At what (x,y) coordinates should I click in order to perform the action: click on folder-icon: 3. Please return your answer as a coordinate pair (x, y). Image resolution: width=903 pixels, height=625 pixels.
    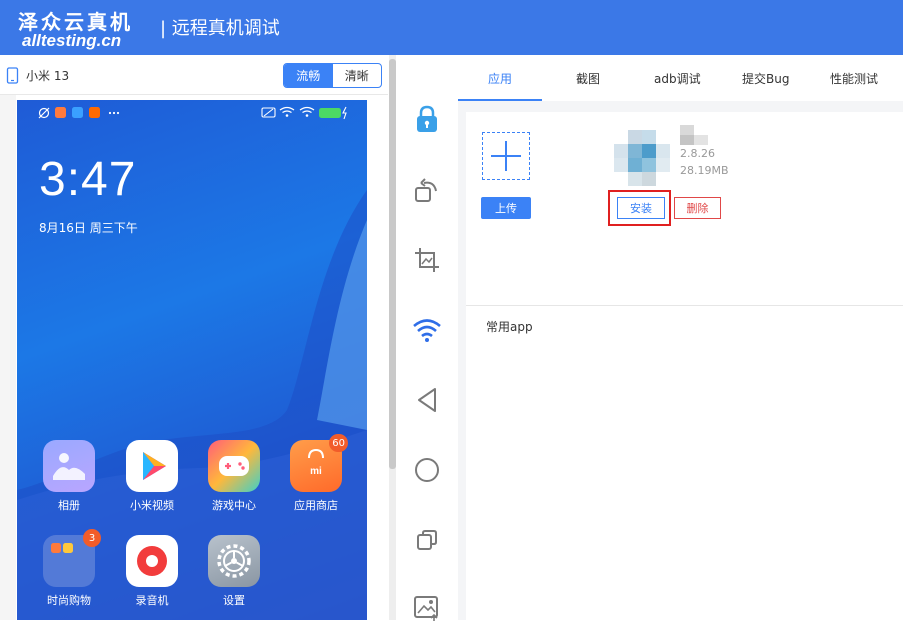
    Looking at the image, I should click on (72, 558).